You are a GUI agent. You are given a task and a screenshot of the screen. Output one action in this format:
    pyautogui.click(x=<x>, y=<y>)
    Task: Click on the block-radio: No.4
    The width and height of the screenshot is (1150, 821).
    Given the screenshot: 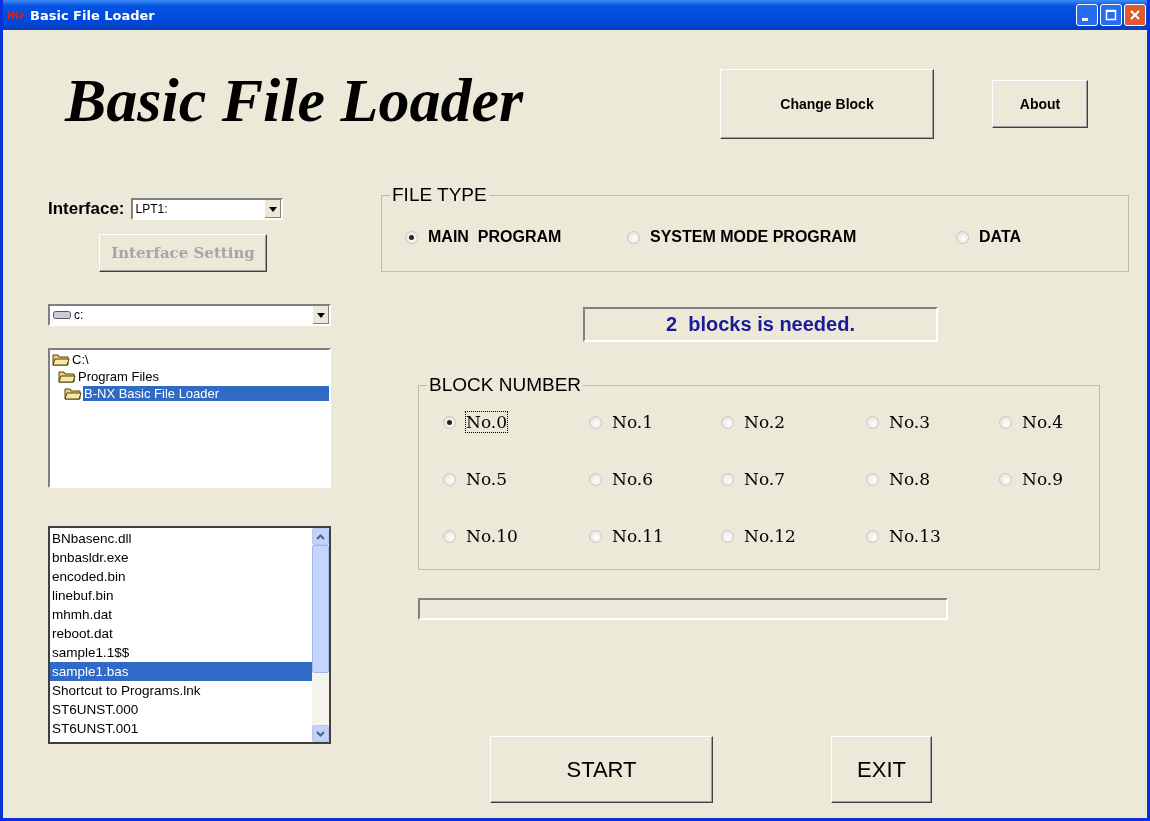 What is the action you would take?
    pyautogui.click(x=1049, y=422)
    